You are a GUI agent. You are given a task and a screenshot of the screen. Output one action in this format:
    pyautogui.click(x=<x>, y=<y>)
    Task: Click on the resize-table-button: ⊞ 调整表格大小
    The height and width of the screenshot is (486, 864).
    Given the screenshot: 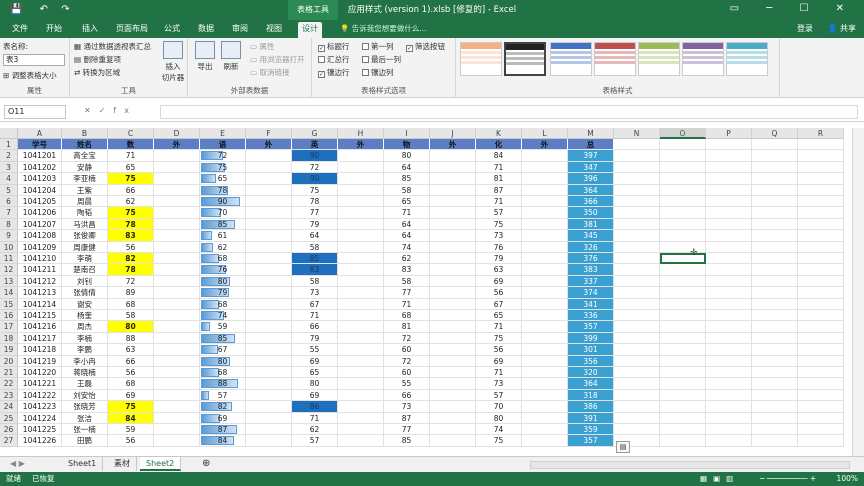 What is the action you would take?
    pyautogui.click(x=30, y=75)
    